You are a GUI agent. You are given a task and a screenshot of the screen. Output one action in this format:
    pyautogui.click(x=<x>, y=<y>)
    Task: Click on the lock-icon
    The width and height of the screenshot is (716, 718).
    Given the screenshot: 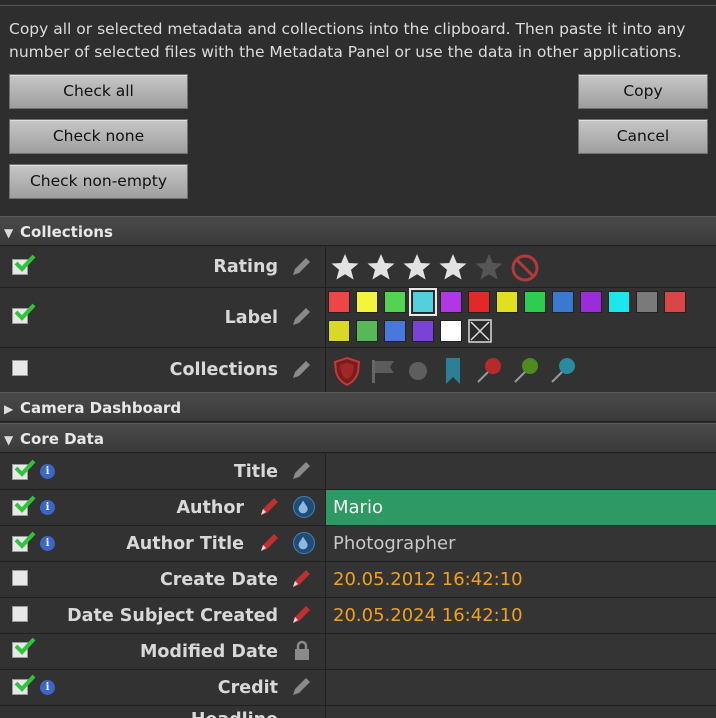 What is the action you would take?
    pyautogui.click(x=302, y=650)
    